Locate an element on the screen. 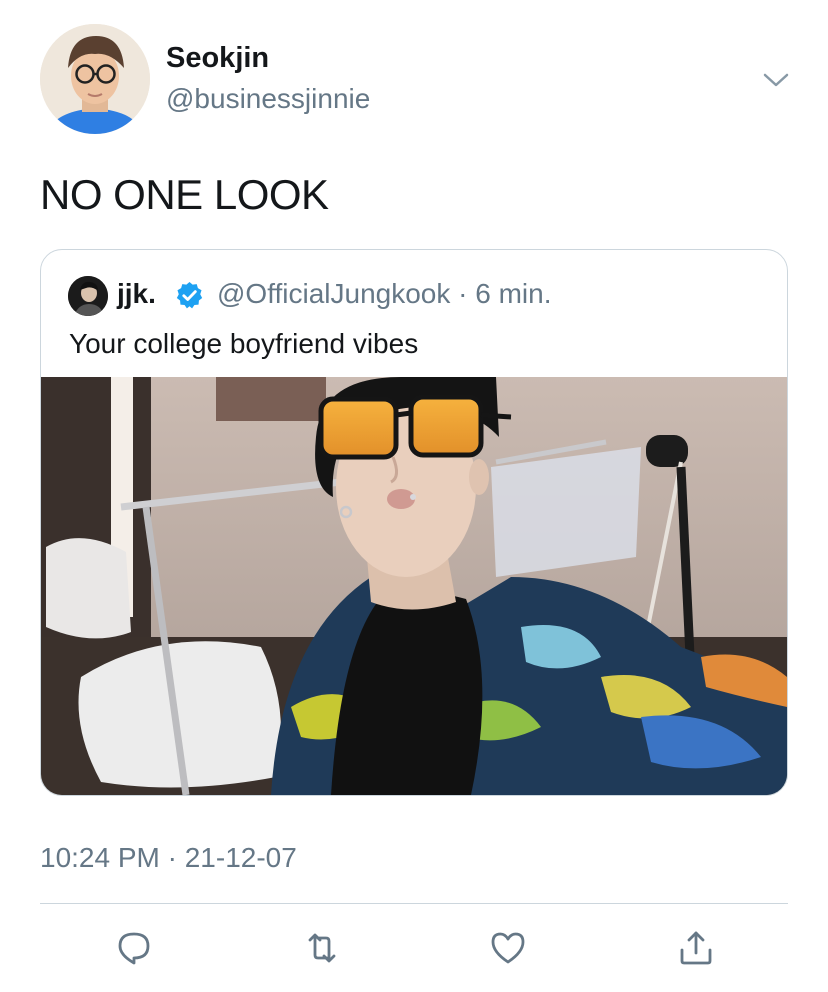 The image size is (828, 992). retweet-icon is located at coordinates (322, 948).